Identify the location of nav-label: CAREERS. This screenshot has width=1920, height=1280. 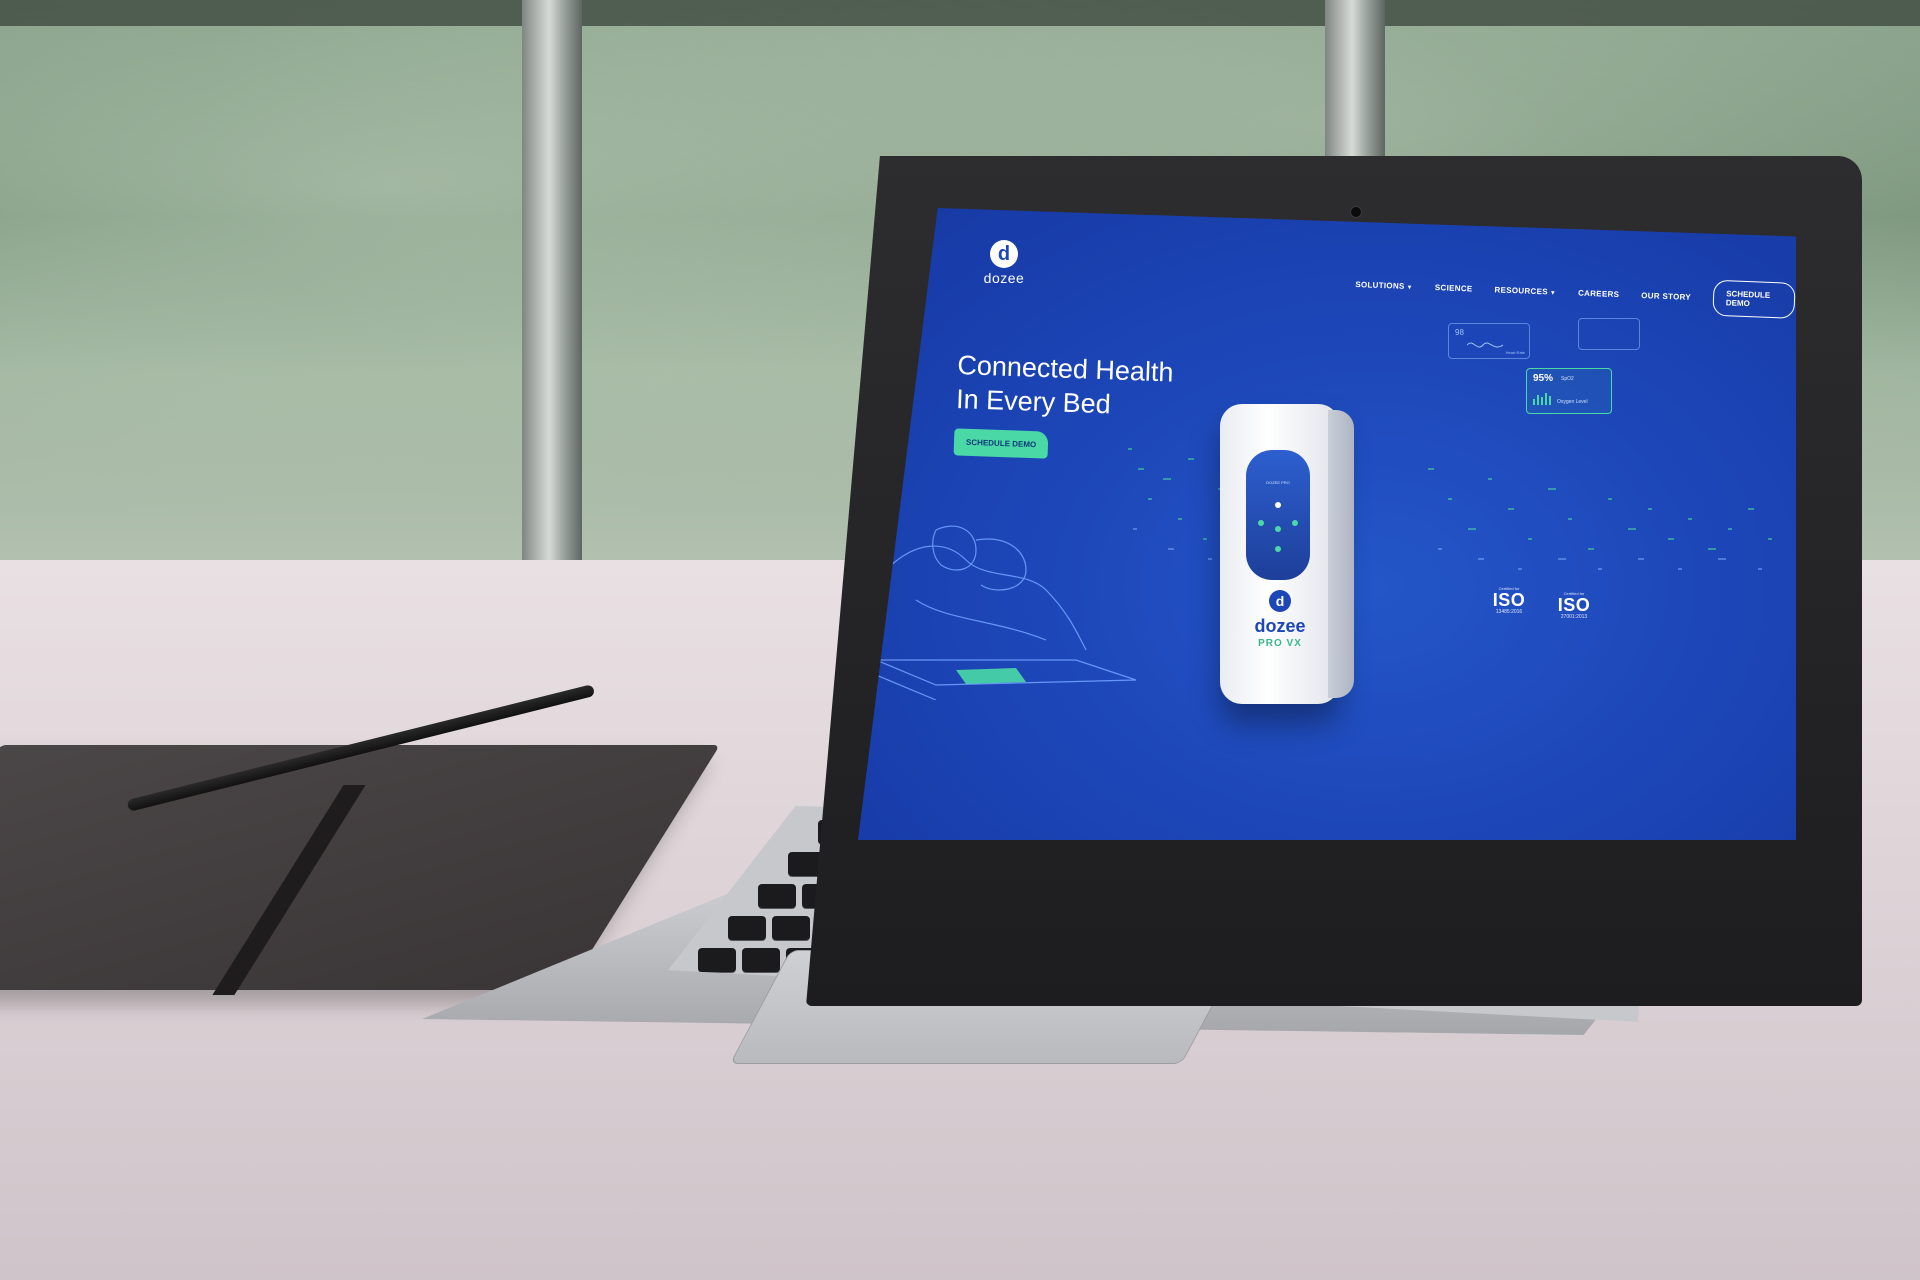
(1598, 293).